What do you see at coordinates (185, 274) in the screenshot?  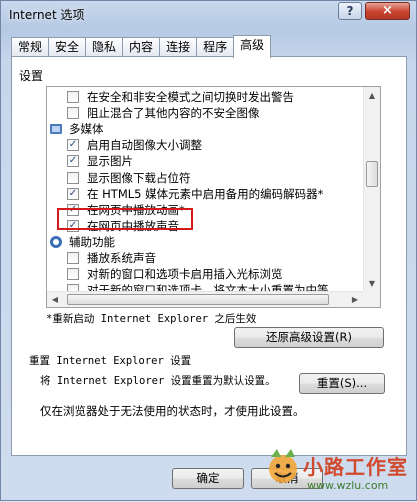 I see `setting-label: 对新的窗口和选项卡启用插入光标浏览` at bounding box center [185, 274].